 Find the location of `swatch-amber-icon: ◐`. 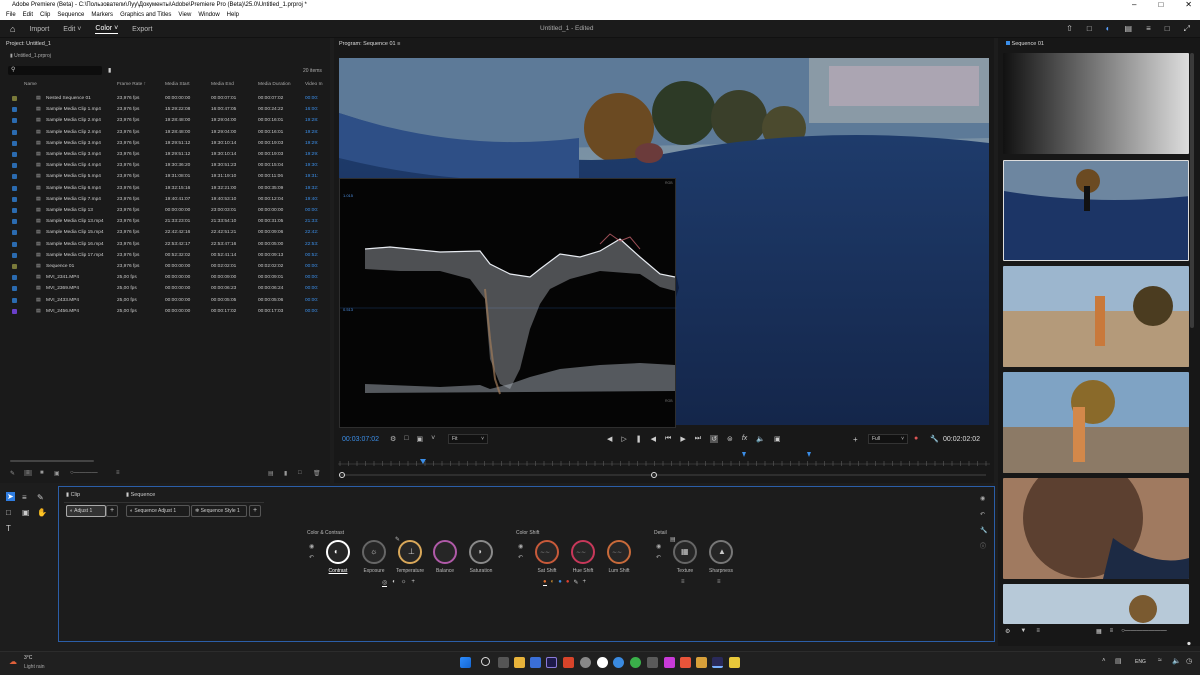

swatch-amber-icon: ◐ is located at coordinates (553, 582).